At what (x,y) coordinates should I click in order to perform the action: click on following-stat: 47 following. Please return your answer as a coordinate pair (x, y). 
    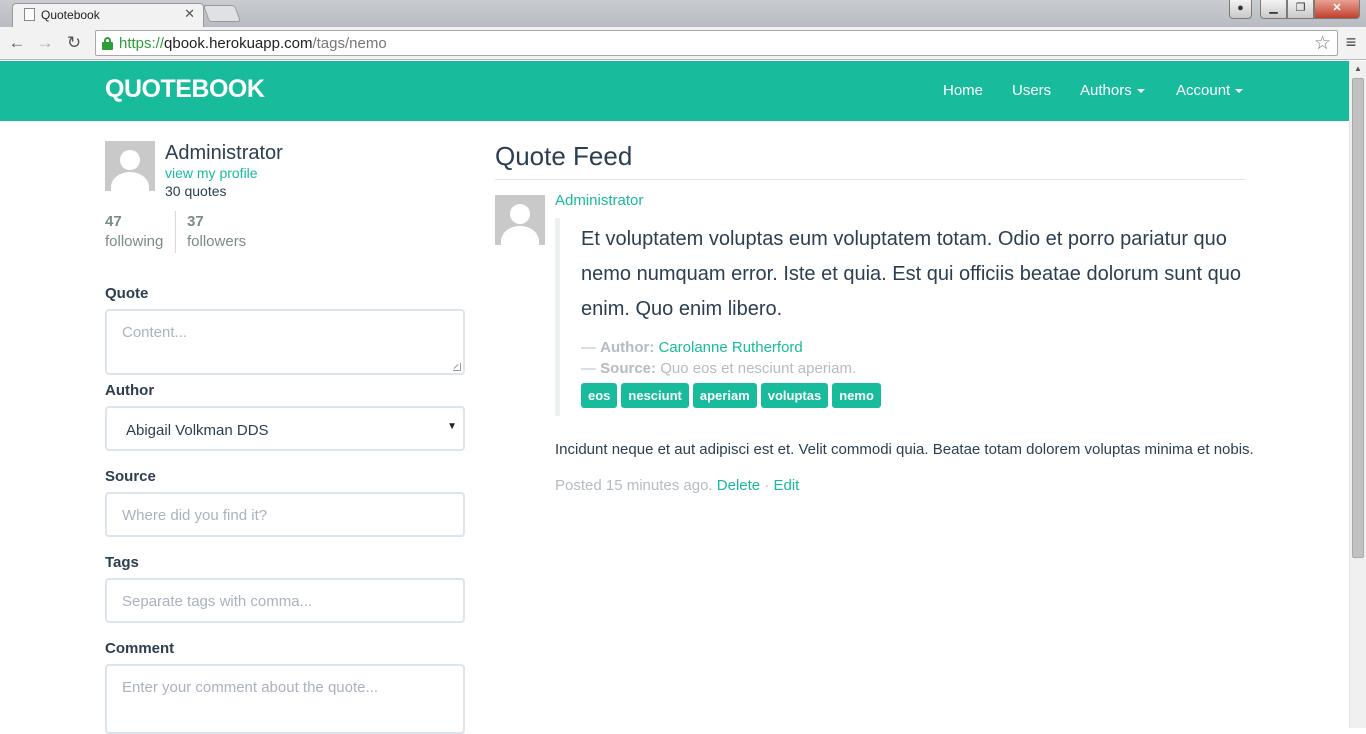
    Looking at the image, I should click on (134, 231).